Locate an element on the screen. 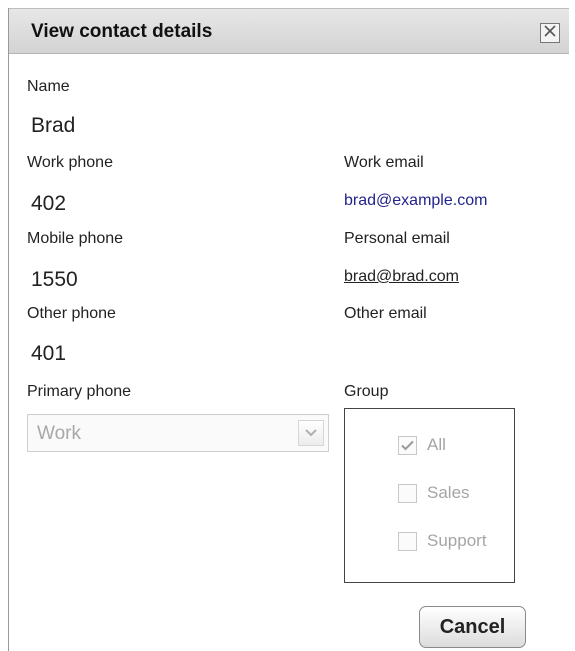  group-sales-checkbox is located at coordinates (407, 493).